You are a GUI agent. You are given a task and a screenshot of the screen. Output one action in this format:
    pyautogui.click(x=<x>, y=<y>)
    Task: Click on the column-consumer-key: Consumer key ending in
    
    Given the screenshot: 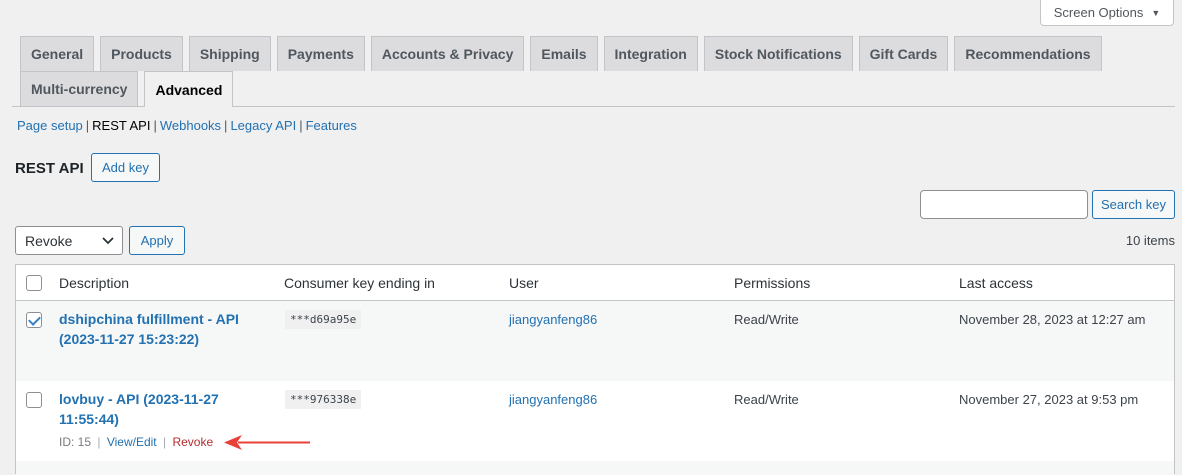 What is the action you would take?
    pyautogui.click(x=359, y=283)
    